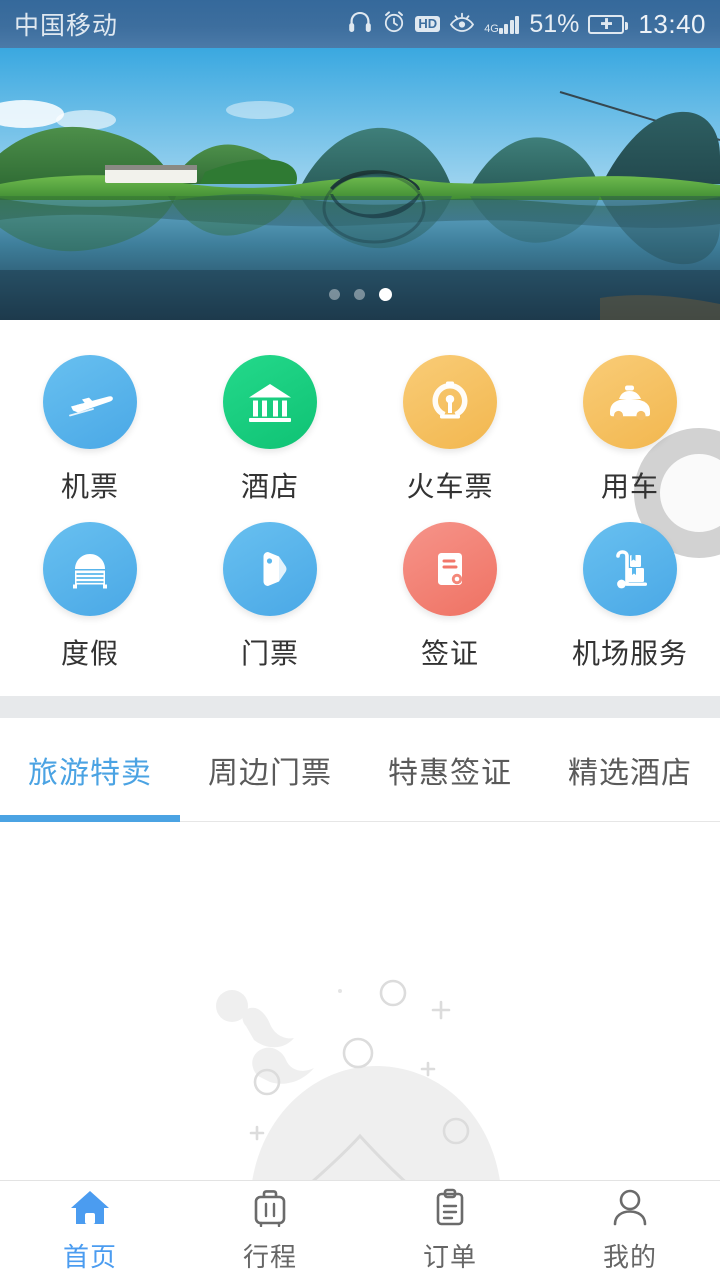 Image resolution: width=720 pixels, height=1280 pixels. I want to click on visa-document-icon, so click(450, 569).